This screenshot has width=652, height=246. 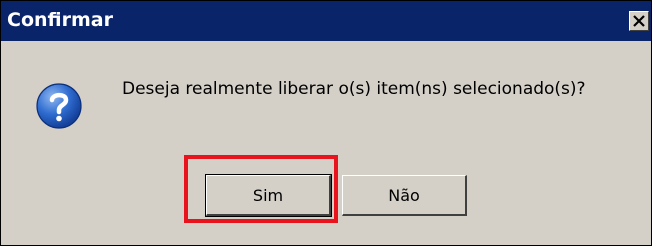 I want to click on yes-button: Sim, so click(x=268, y=195).